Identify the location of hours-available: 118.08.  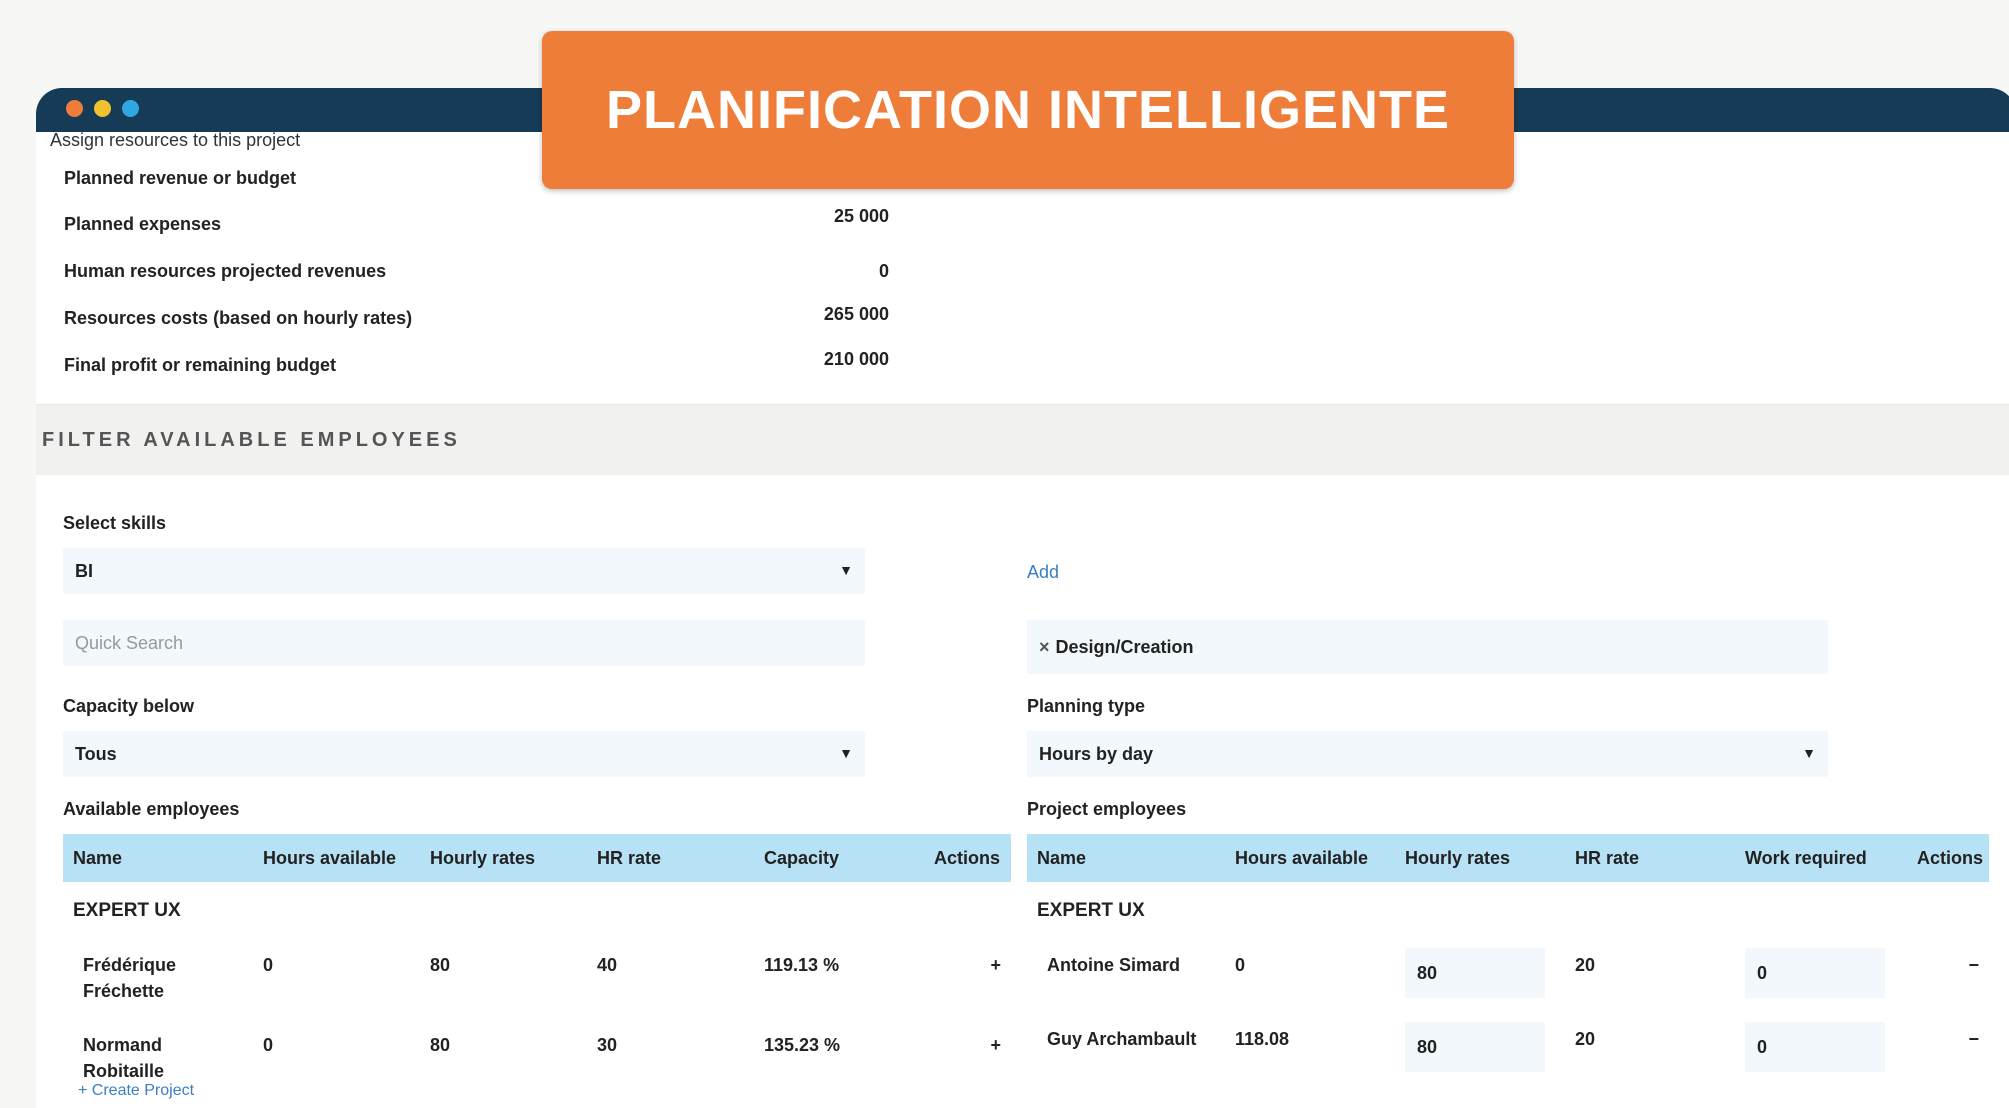
(1262, 1039).